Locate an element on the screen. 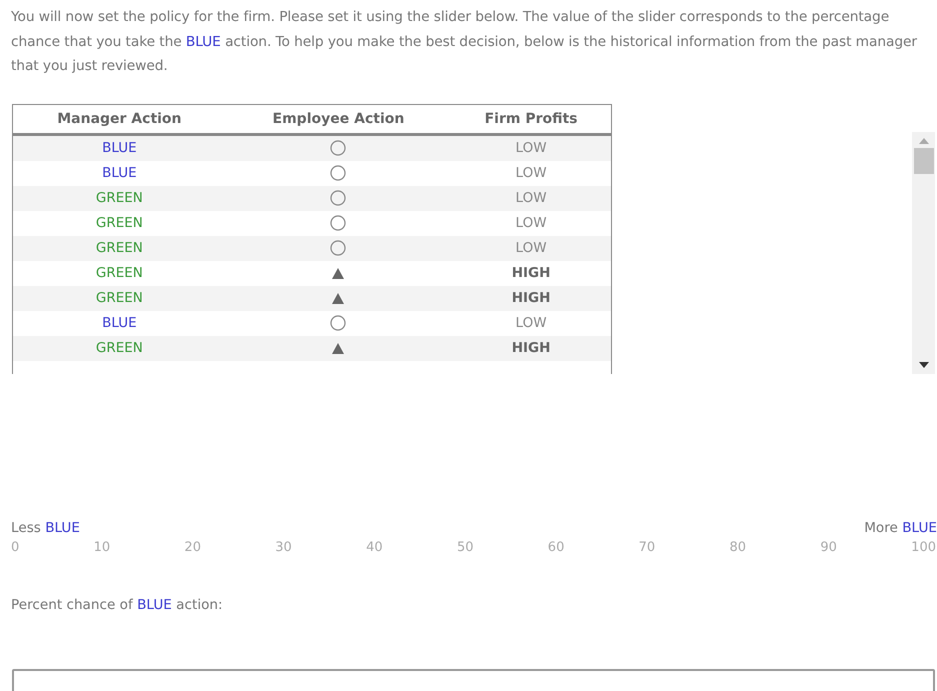 The height and width of the screenshot is (691, 937). scroll-up-icon is located at coordinates (923, 141).